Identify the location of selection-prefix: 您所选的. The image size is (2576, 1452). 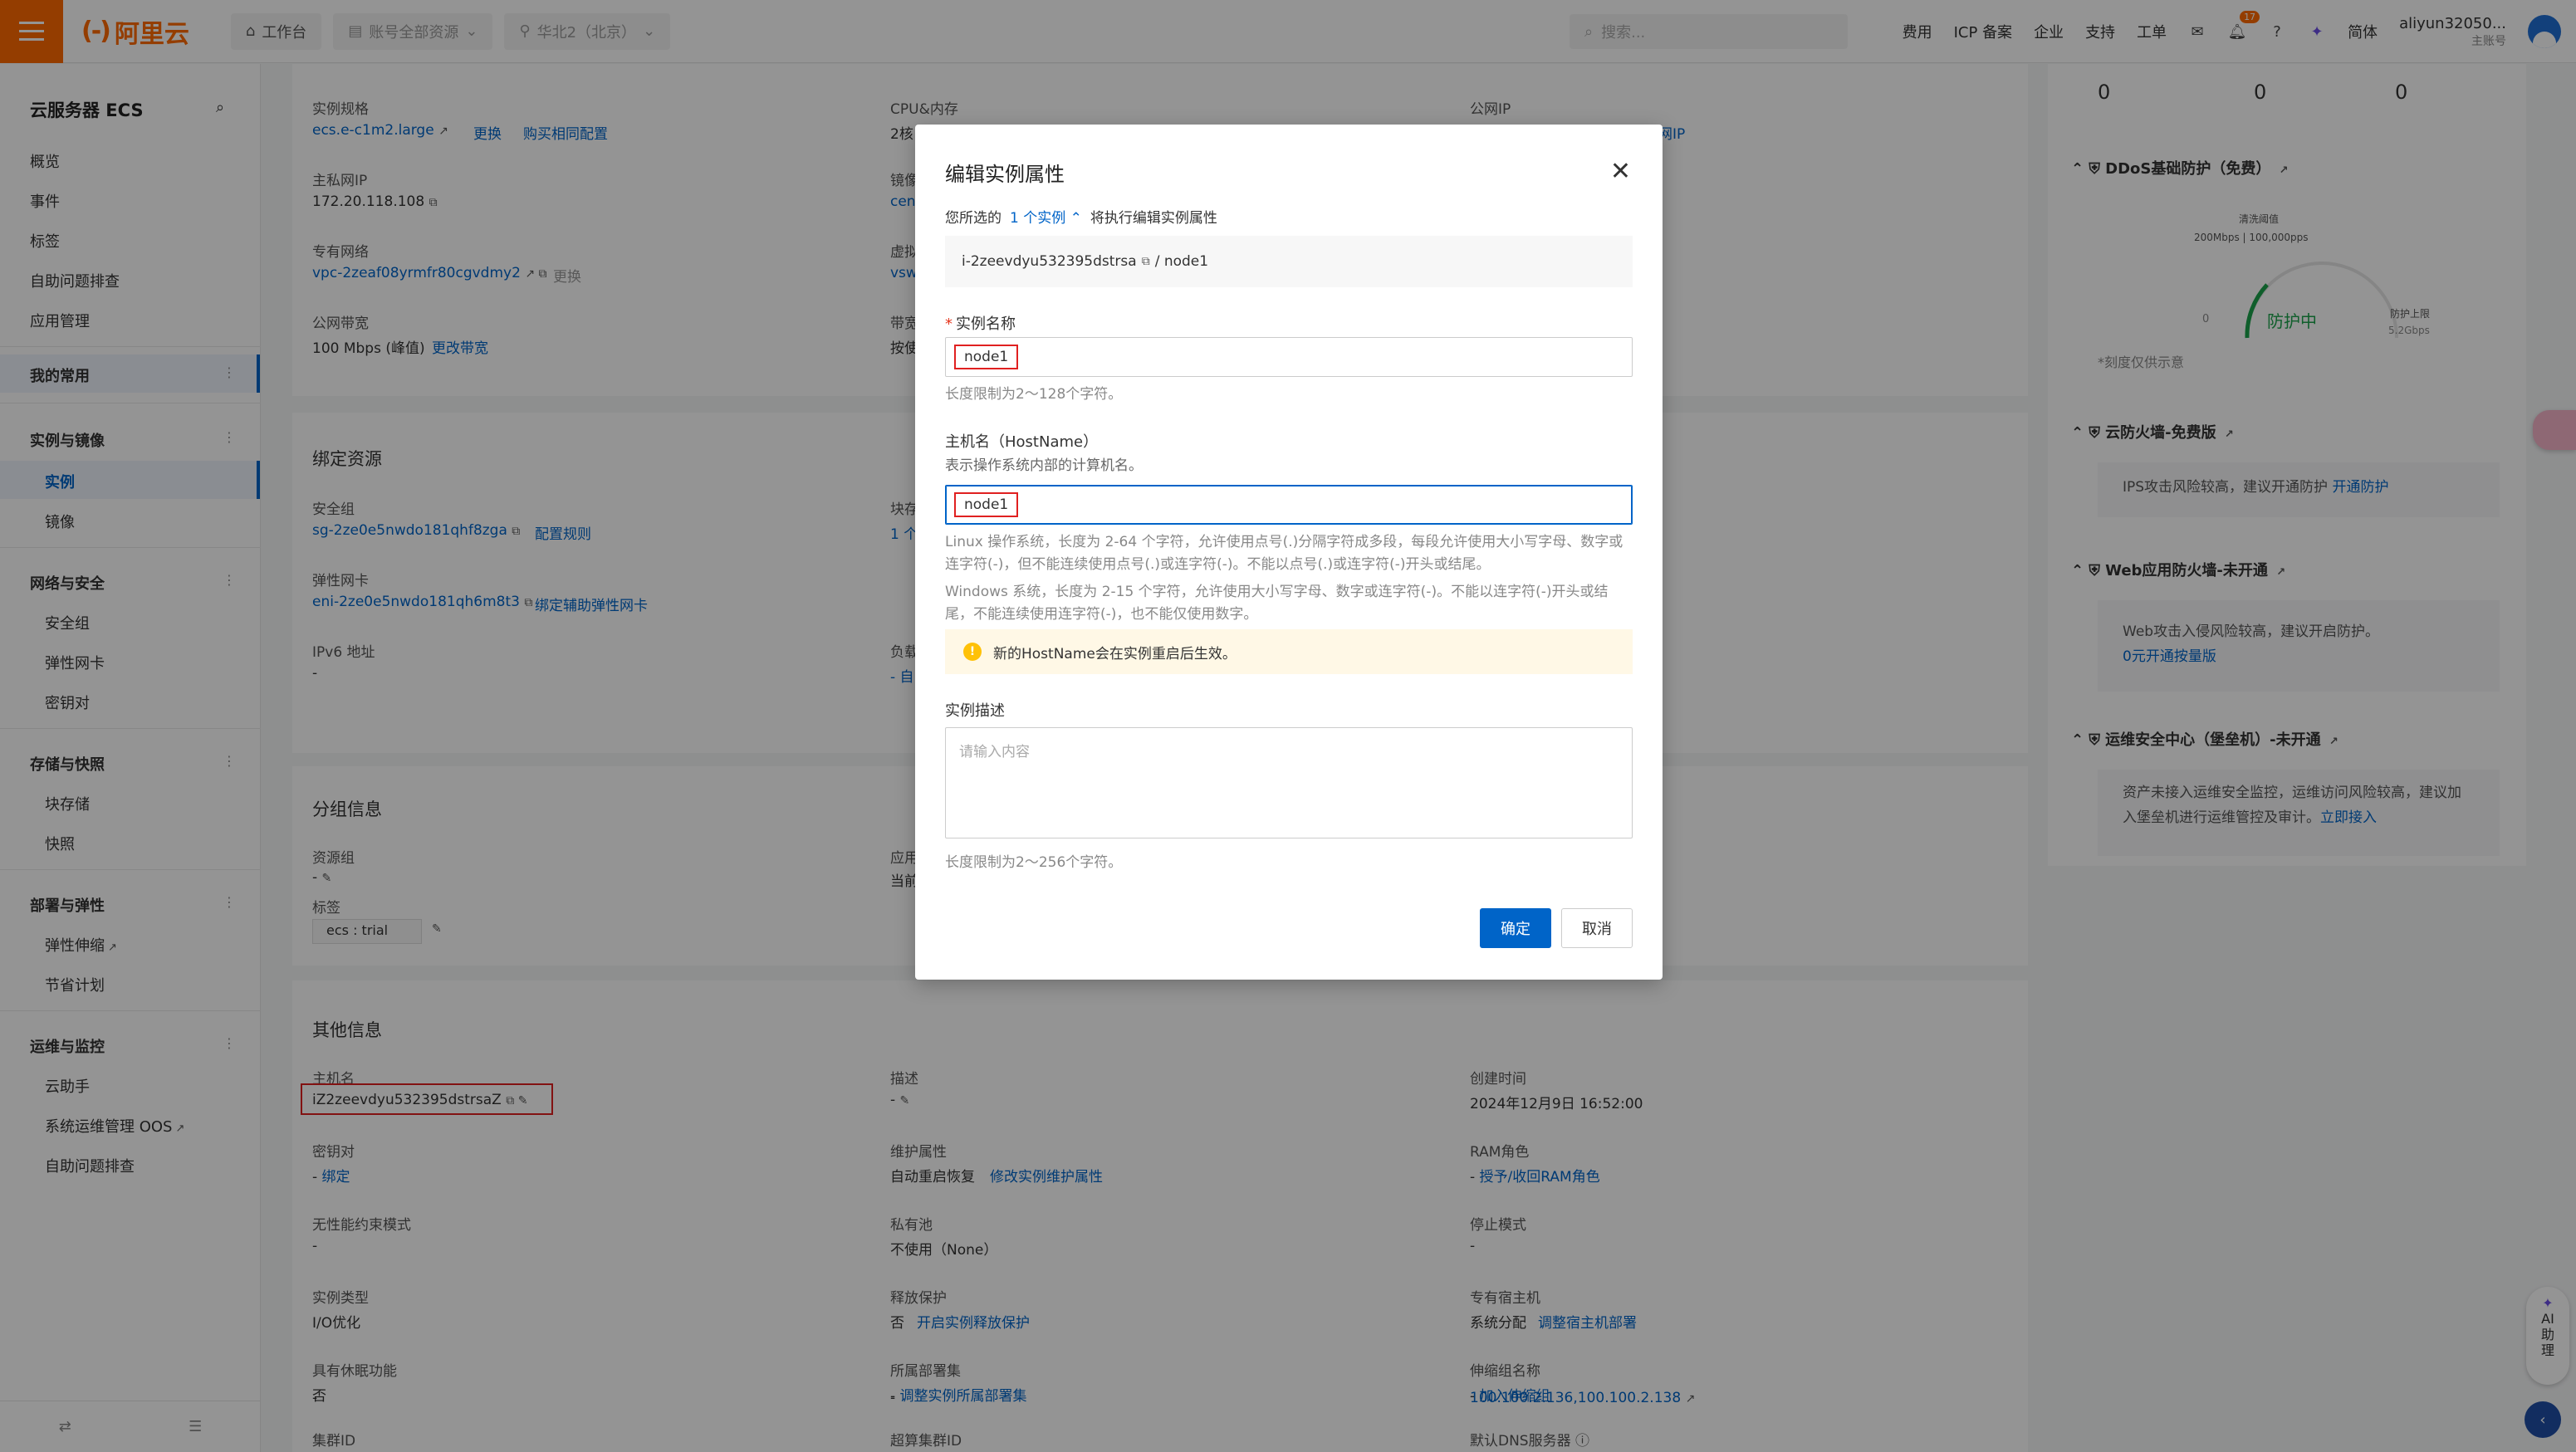
(973, 218).